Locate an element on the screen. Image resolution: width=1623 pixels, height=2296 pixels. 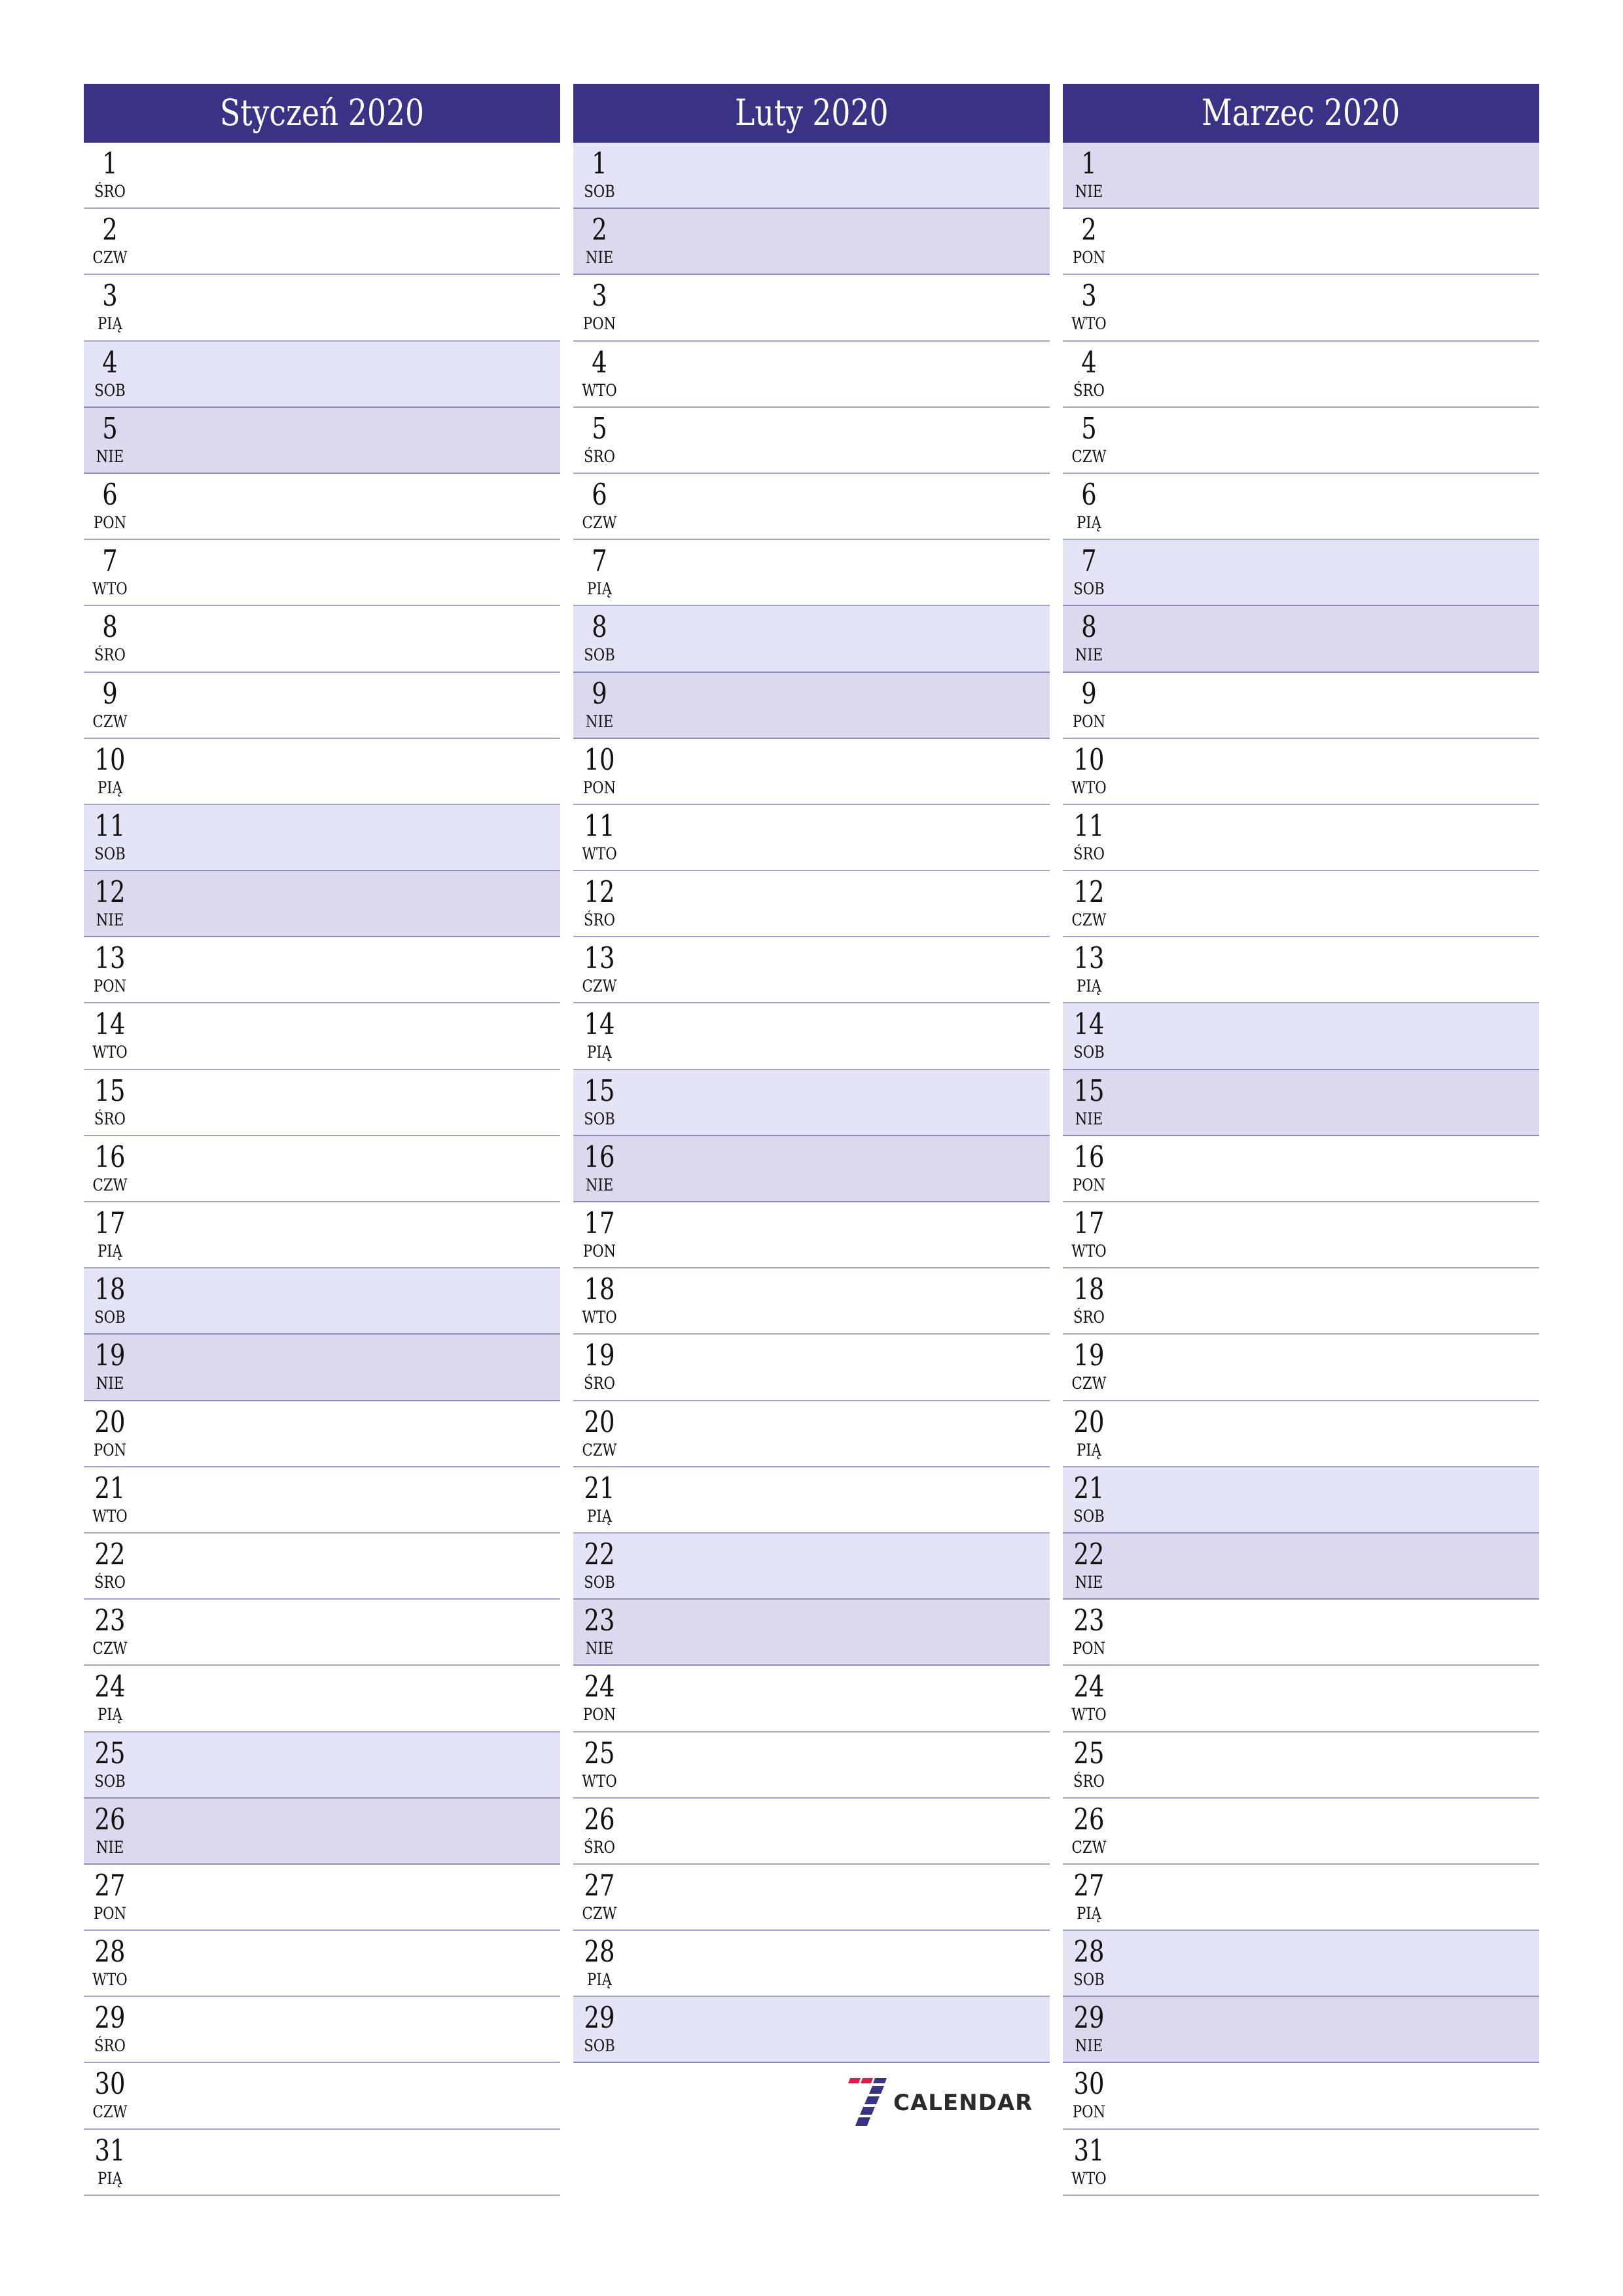
day-row: 28 WTO is located at coordinates (322, 1964).